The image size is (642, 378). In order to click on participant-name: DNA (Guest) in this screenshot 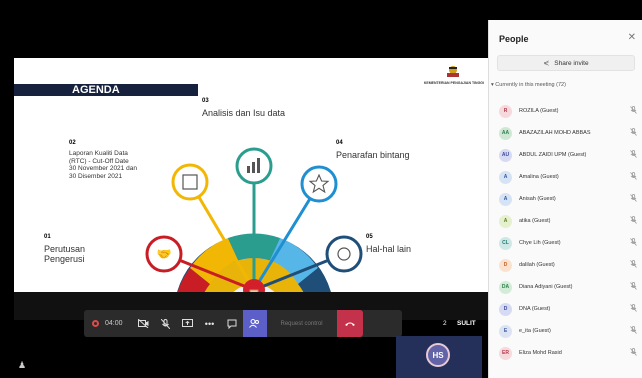, I will do `click(535, 309)`.